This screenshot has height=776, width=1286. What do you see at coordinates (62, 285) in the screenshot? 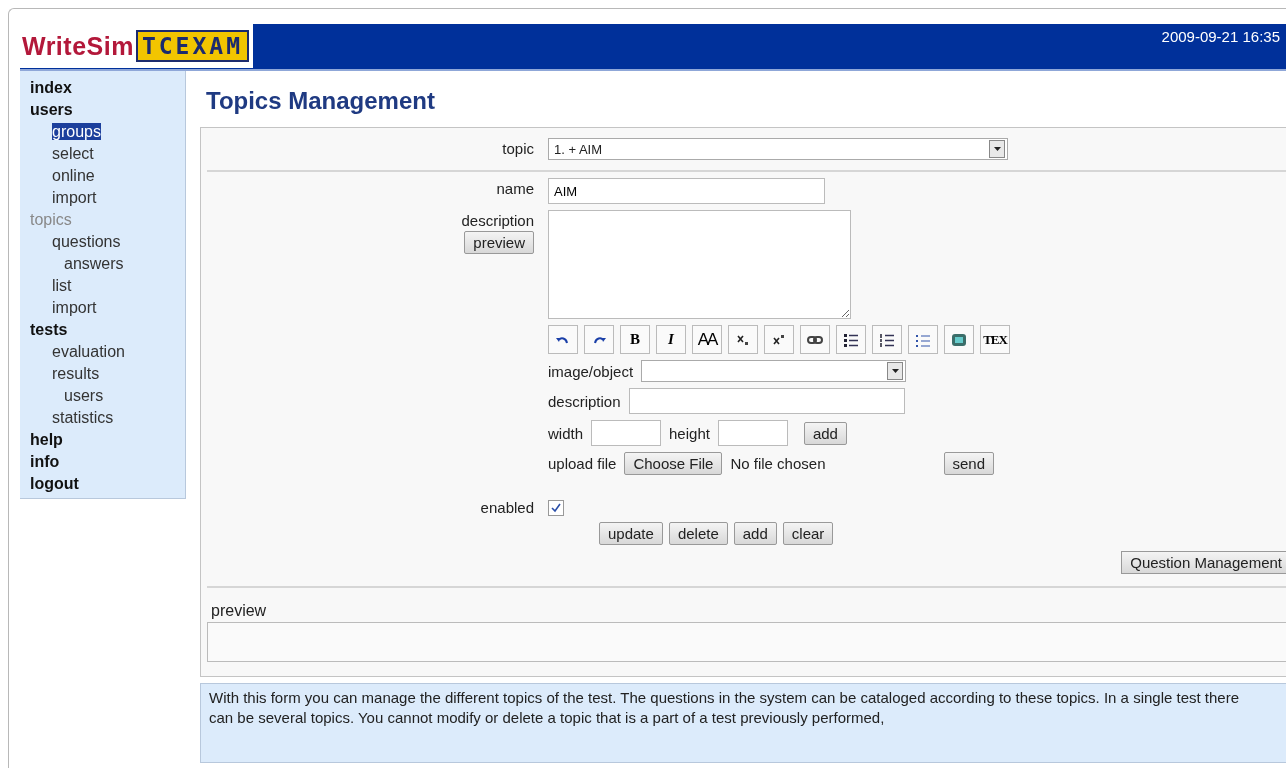
I see `menu-item: list` at bounding box center [62, 285].